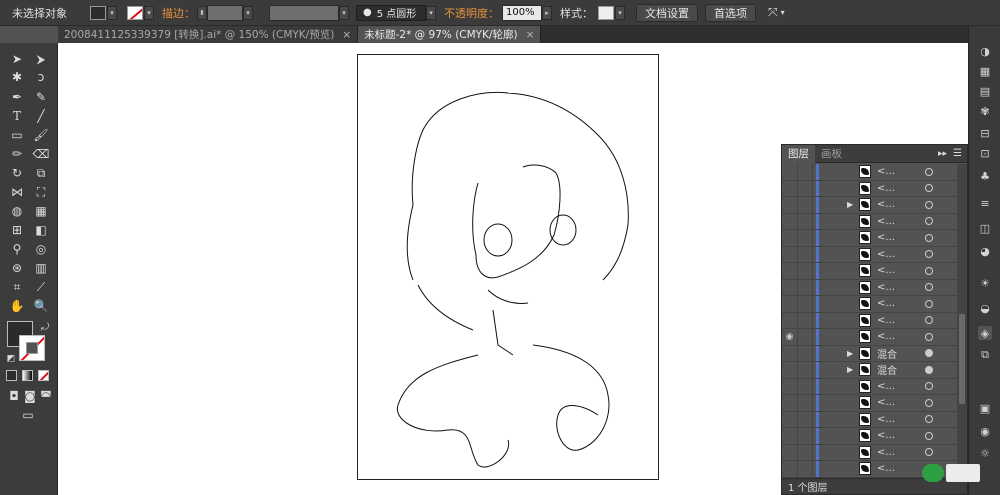 The height and width of the screenshot is (495, 1000). I want to click on appearance-icon: ☀, so click(985, 283).